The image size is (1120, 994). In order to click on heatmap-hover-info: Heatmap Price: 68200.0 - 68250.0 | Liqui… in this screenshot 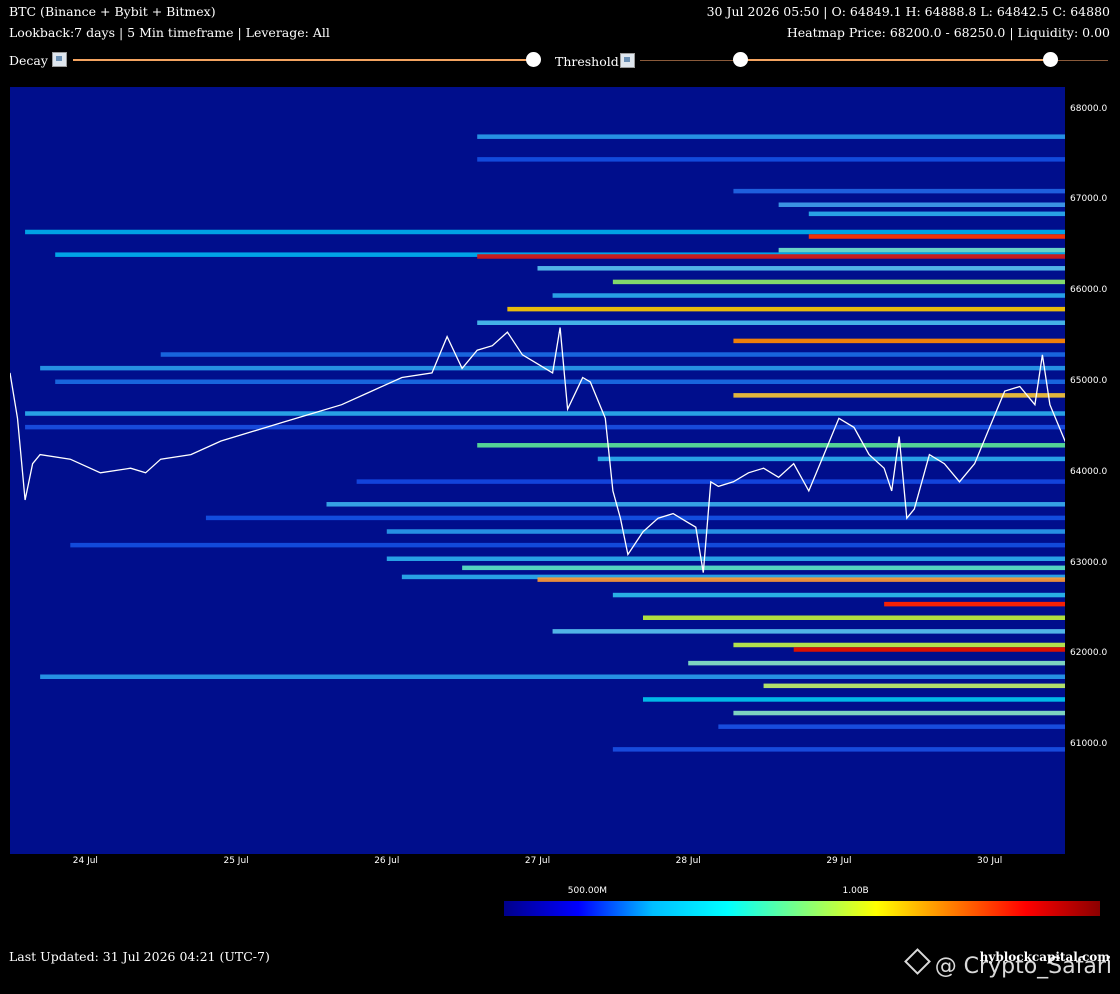, I will do `click(948, 32)`.